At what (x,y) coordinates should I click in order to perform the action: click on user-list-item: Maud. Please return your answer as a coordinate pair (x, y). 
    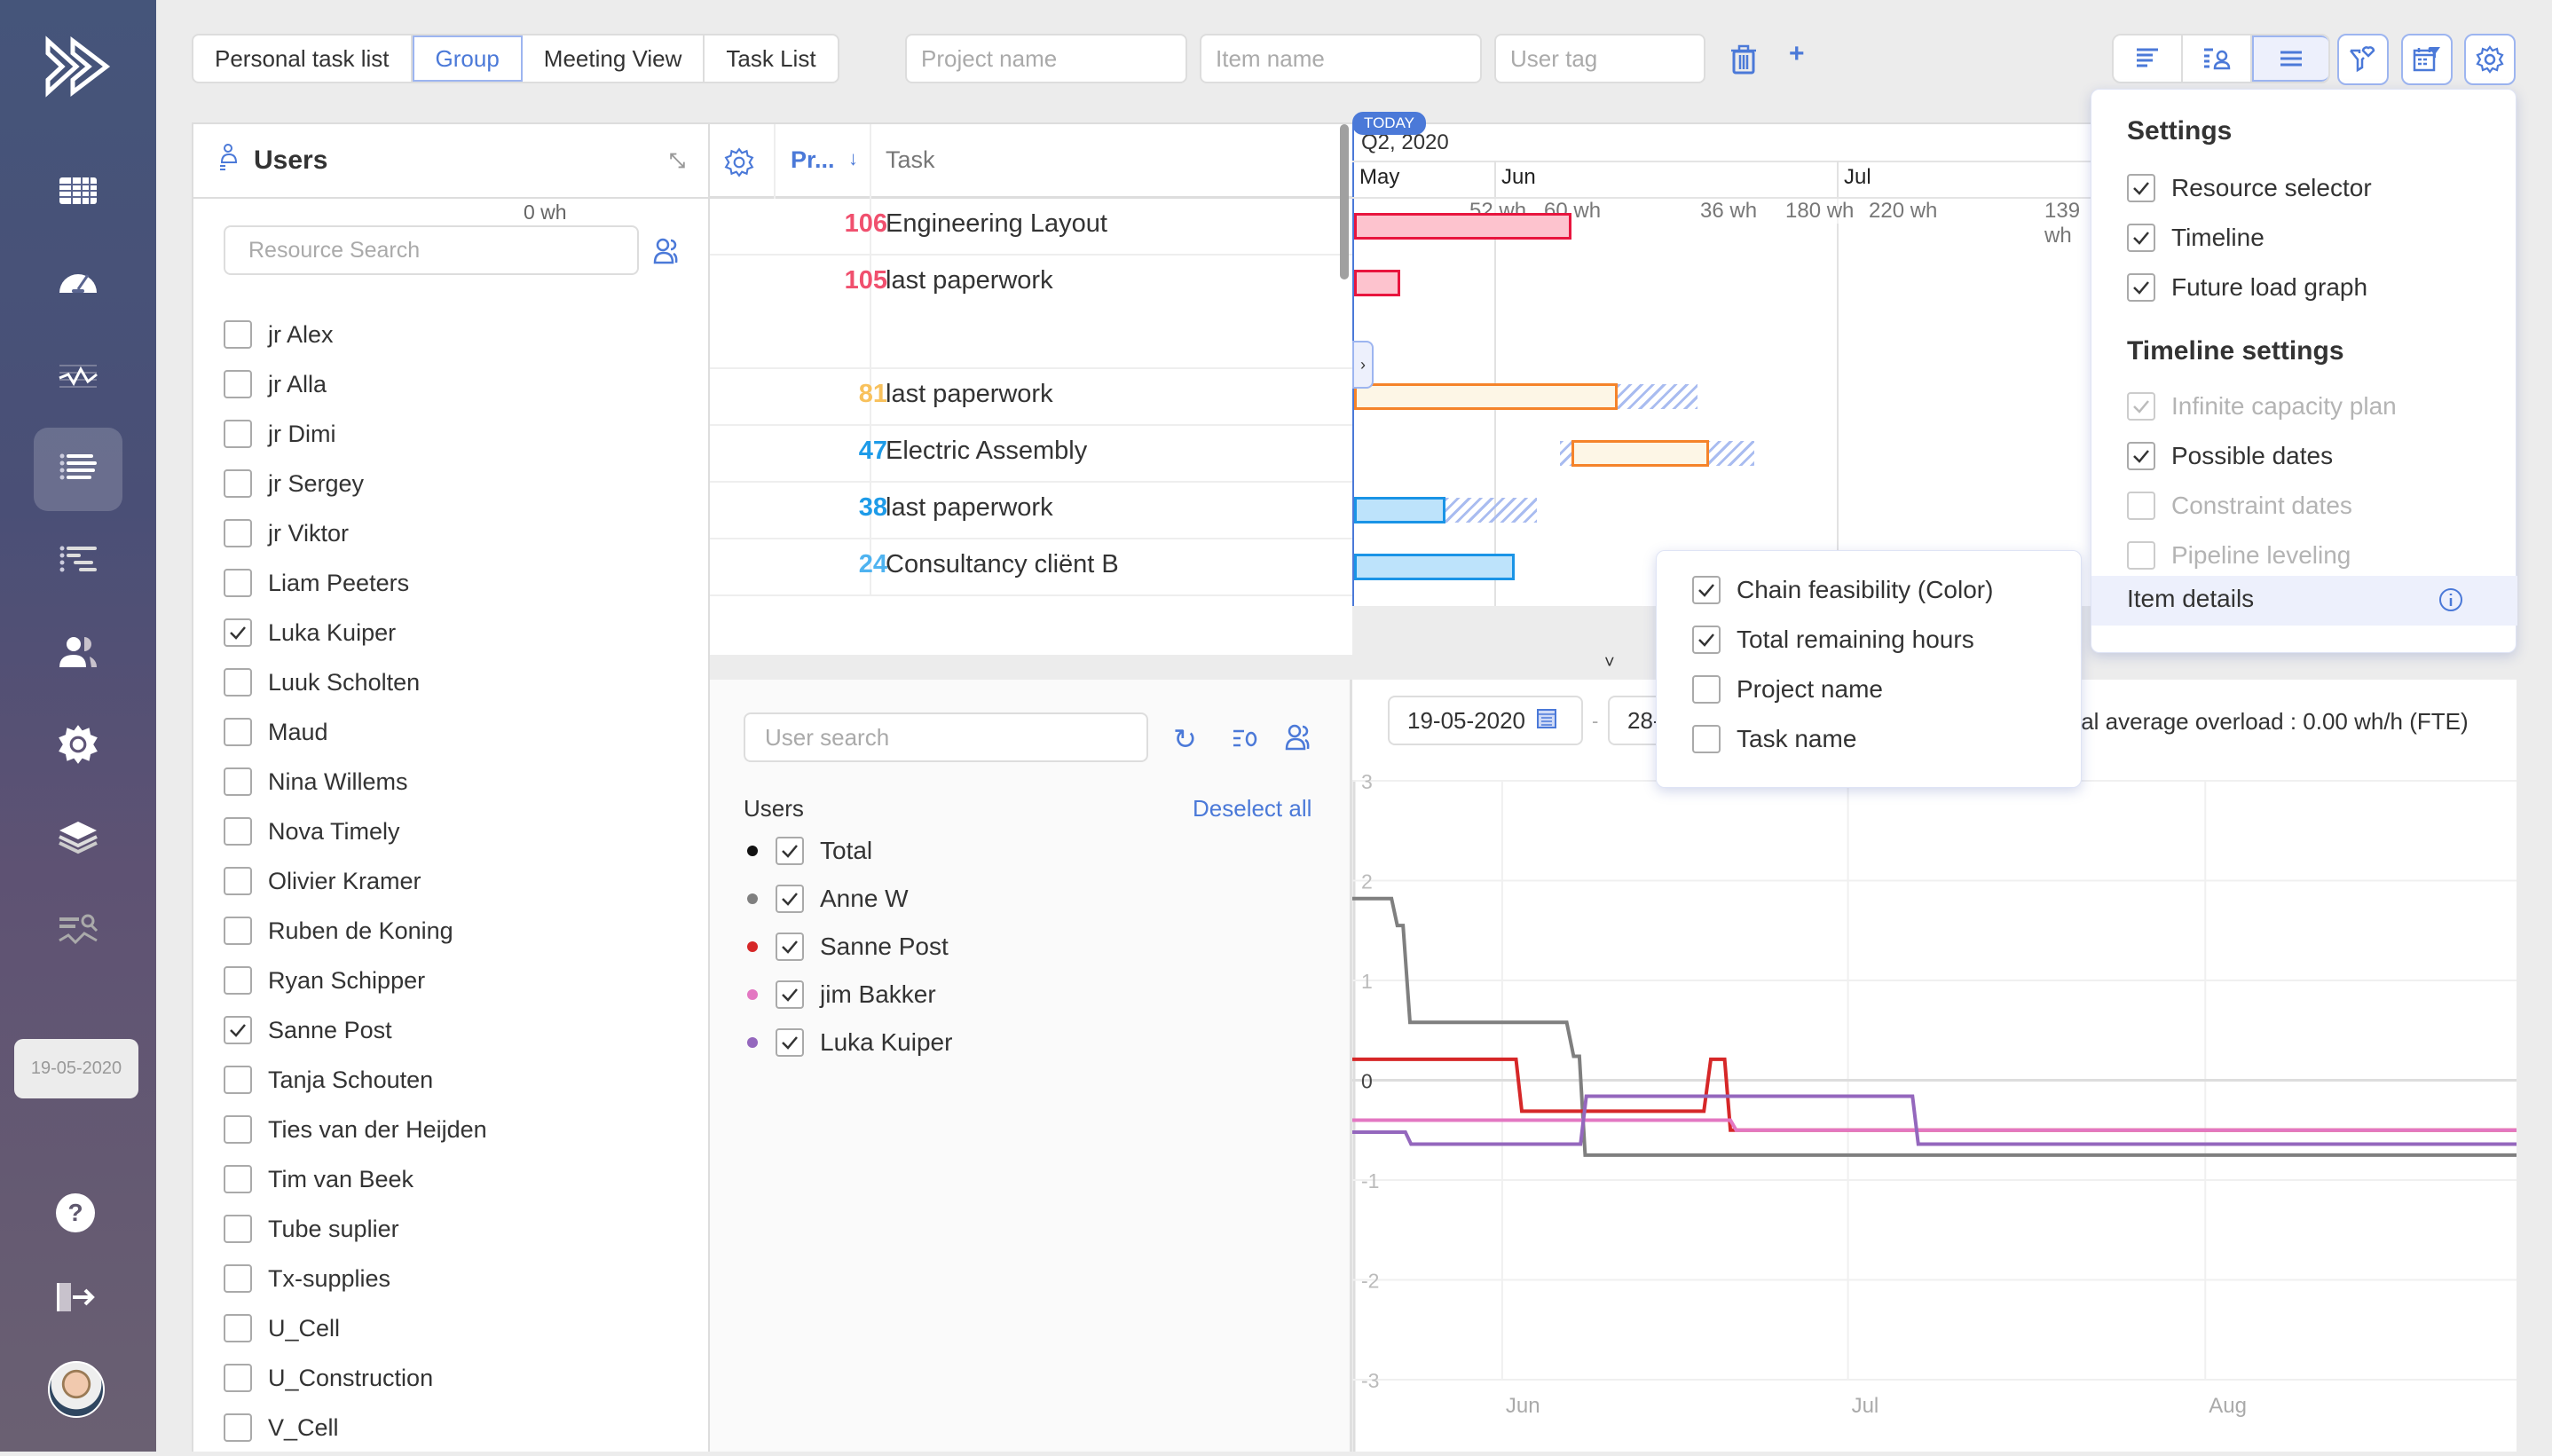
    Looking at the image, I should click on (355, 732).